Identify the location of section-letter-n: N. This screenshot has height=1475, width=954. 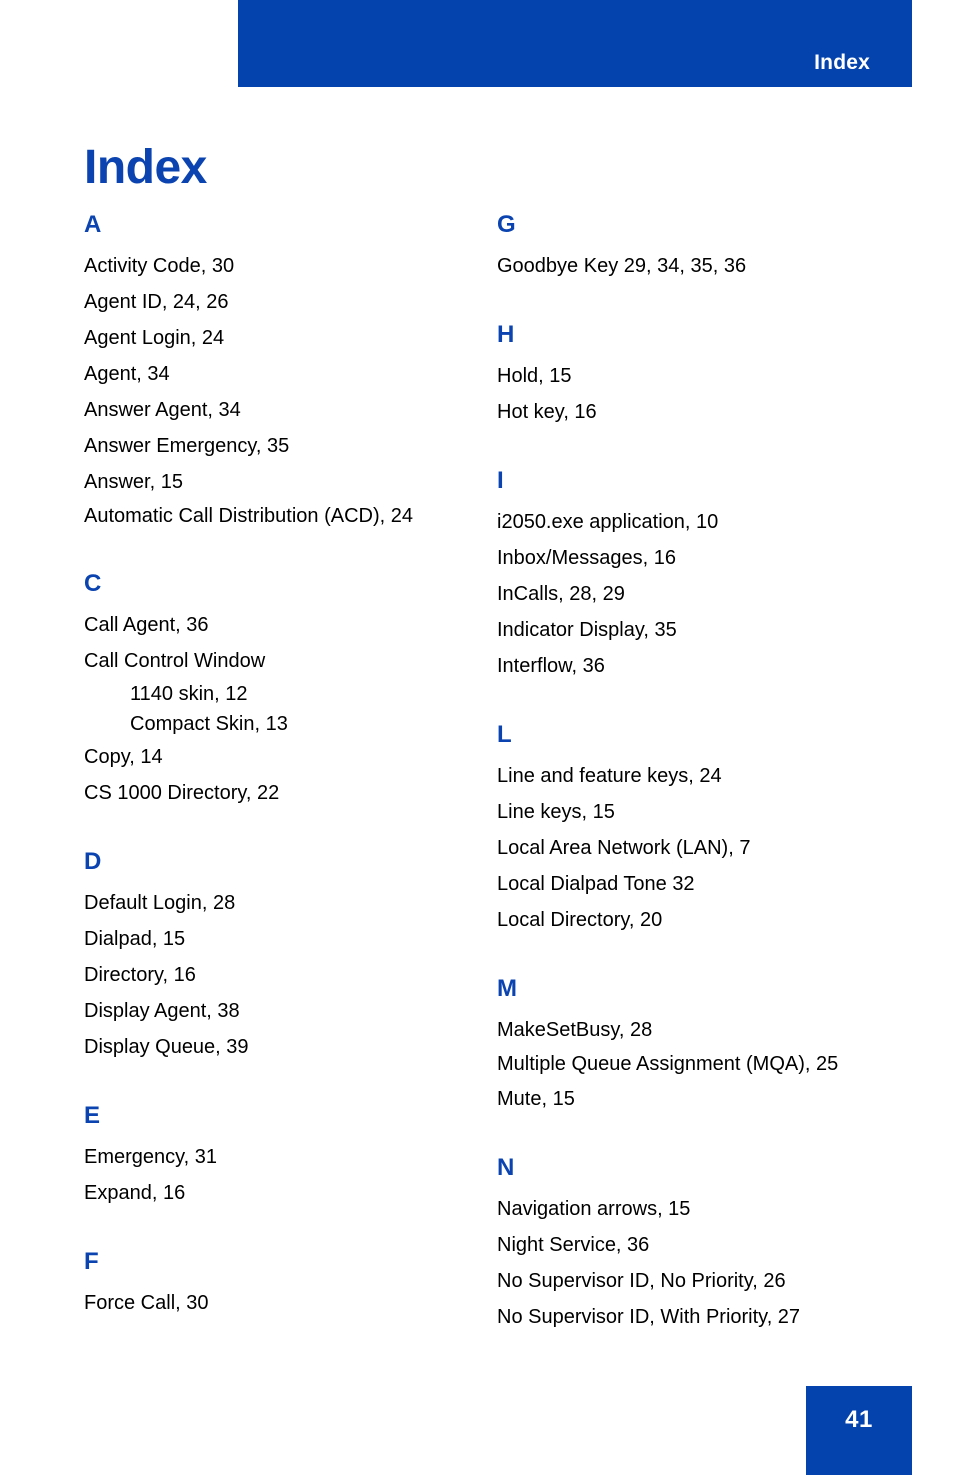
(506, 1167).